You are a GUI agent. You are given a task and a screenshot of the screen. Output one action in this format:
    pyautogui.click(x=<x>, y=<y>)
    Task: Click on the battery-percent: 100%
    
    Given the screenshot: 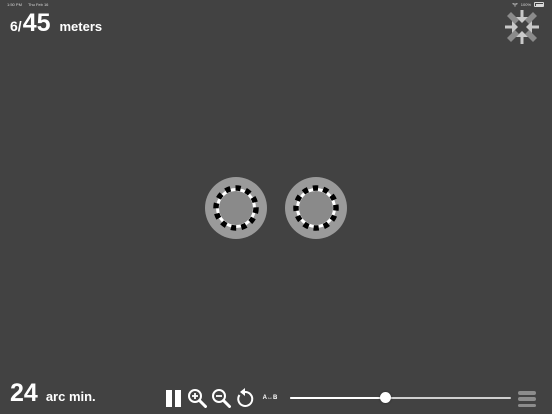 What is the action you would take?
    pyautogui.click(x=525, y=4)
    